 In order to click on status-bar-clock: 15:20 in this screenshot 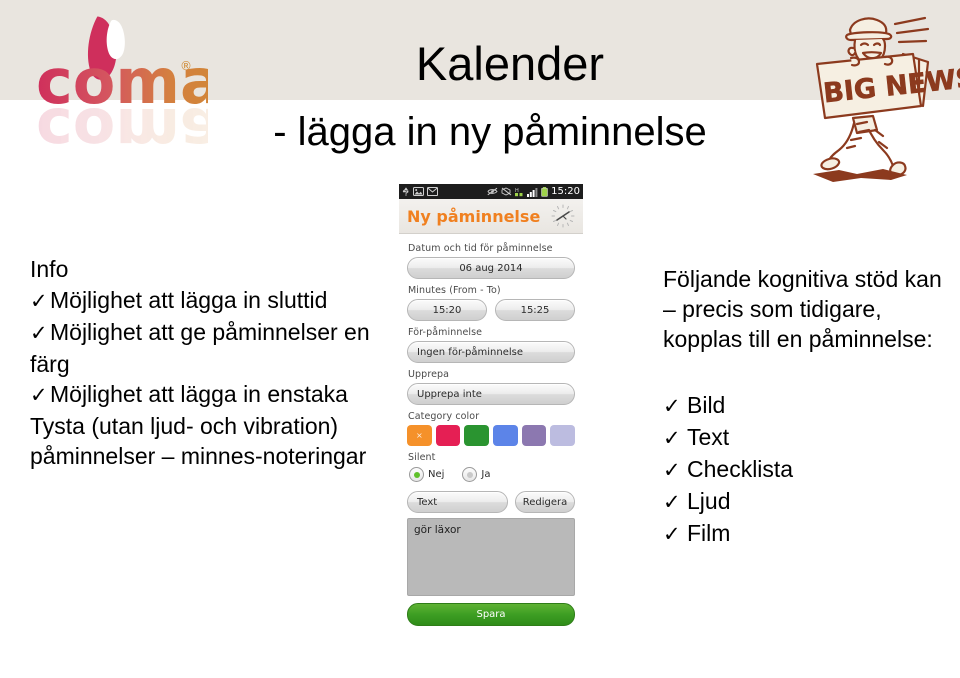, I will do `click(565, 191)`.